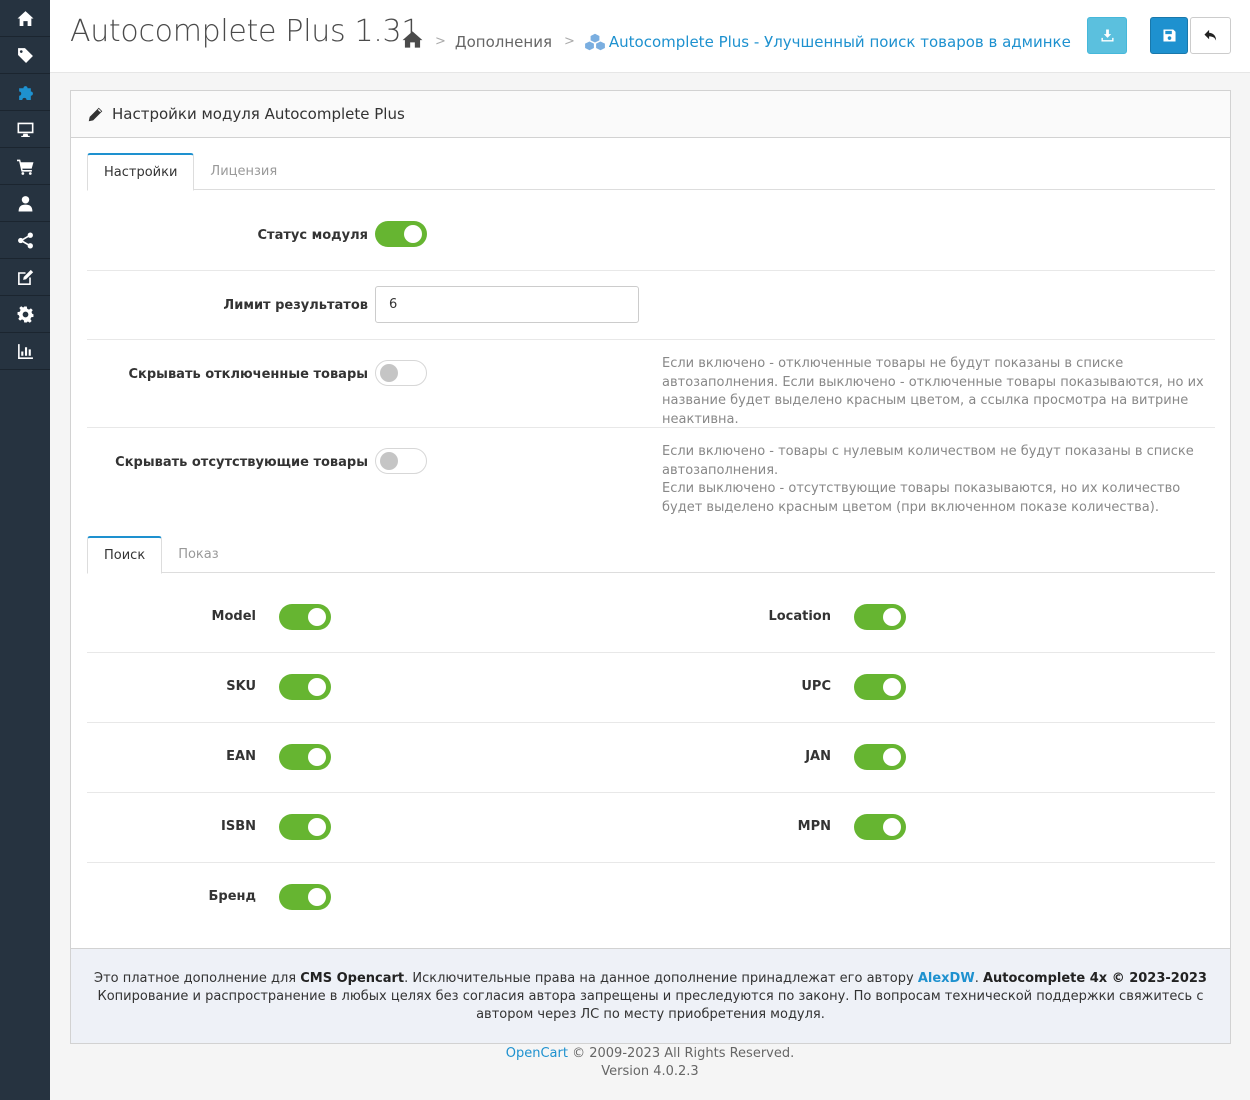 This screenshot has height=1100, width=1250. I want to click on save-button, so click(1169, 35).